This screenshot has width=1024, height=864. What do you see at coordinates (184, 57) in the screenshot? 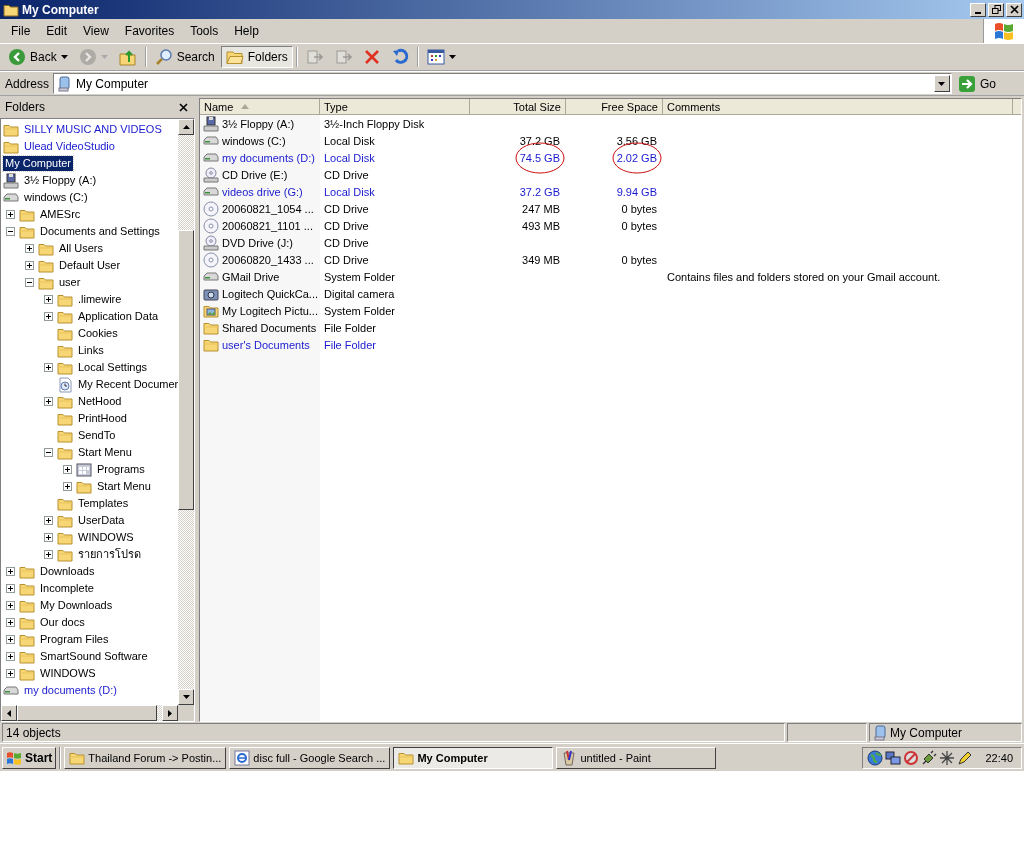
I see `search-button: Search` at bounding box center [184, 57].